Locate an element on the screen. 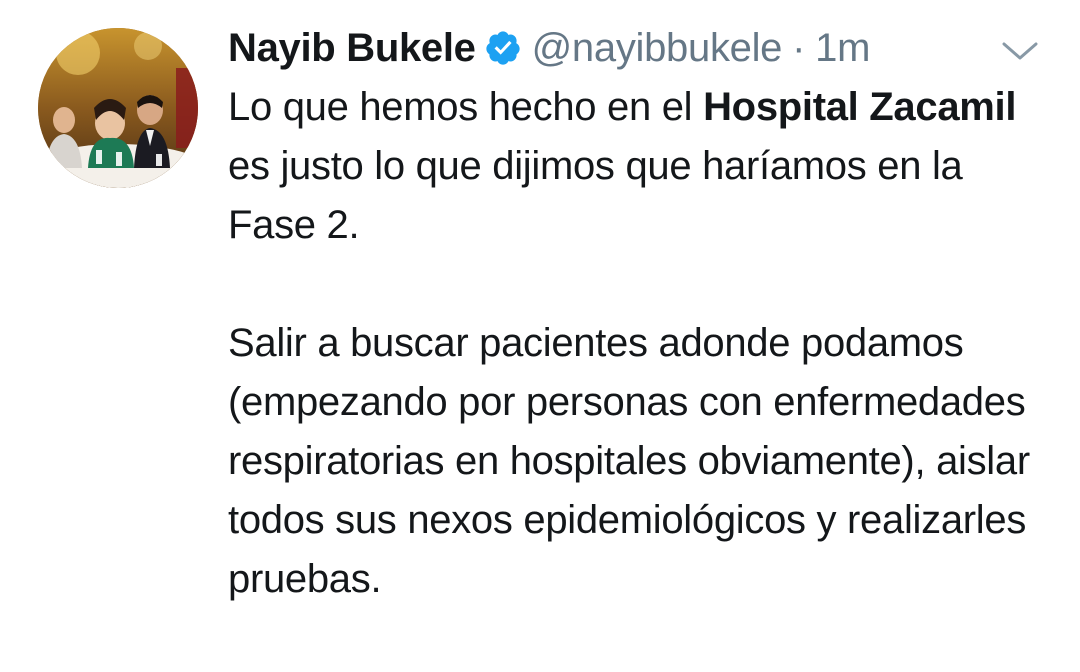 The image size is (1080, 672). verified-badge-icon is located at coordinates (503, 48).